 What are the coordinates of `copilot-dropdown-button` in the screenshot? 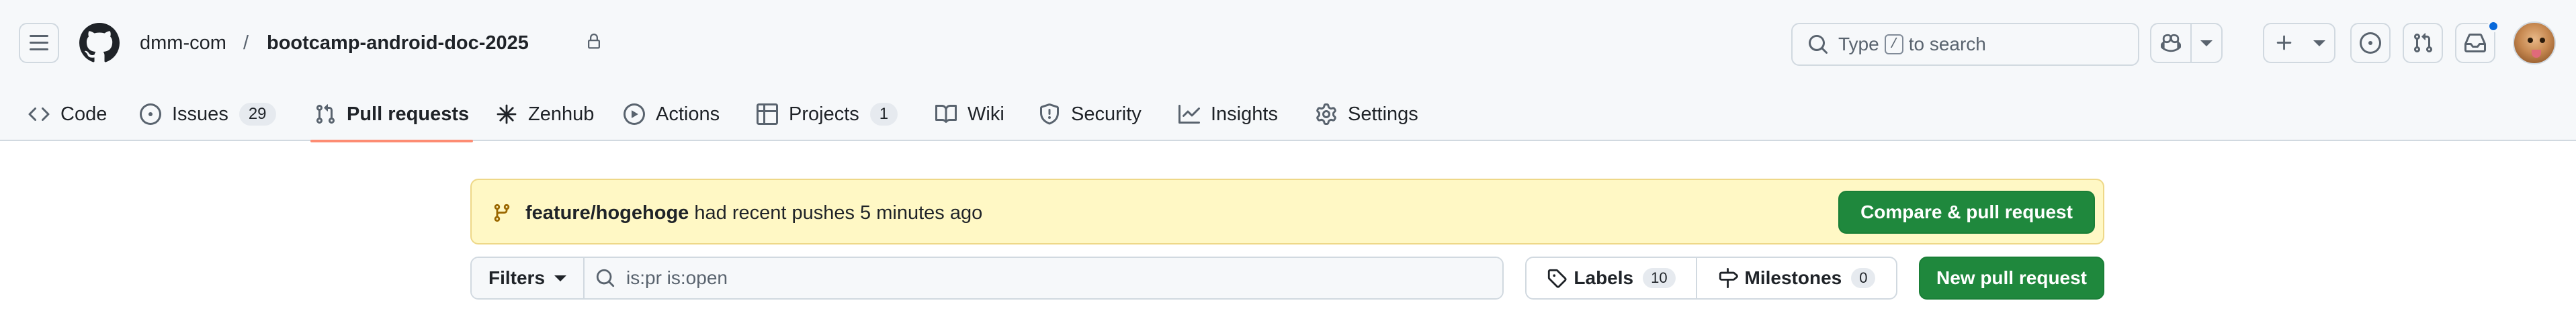 It's located at (2206, 43).